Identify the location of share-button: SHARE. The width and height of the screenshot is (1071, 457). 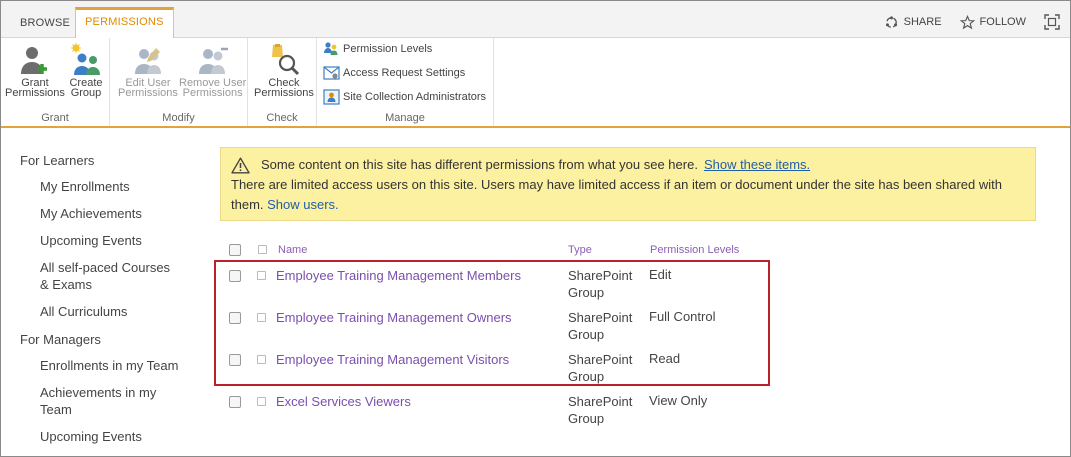
(913, 22).